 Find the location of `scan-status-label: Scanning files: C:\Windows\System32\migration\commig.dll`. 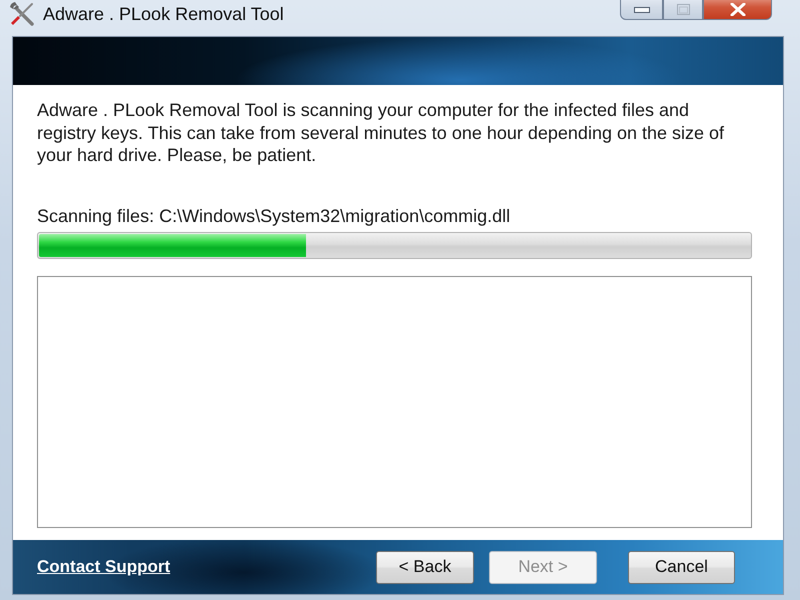

scan-status-label: Scanning files: C:\Windows\System32\migration\commig.dll is located at coordinates (274, 215).